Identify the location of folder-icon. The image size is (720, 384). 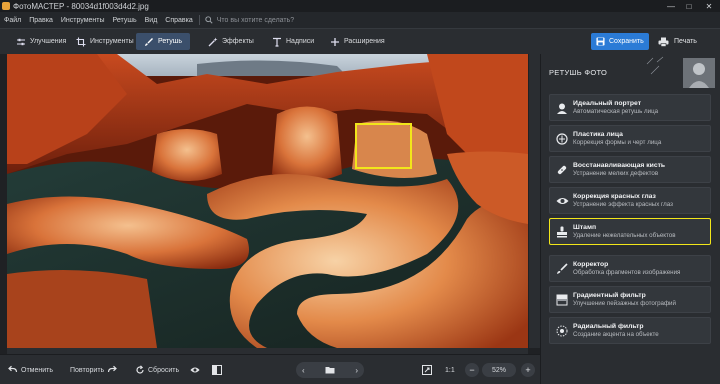
(330, 370).